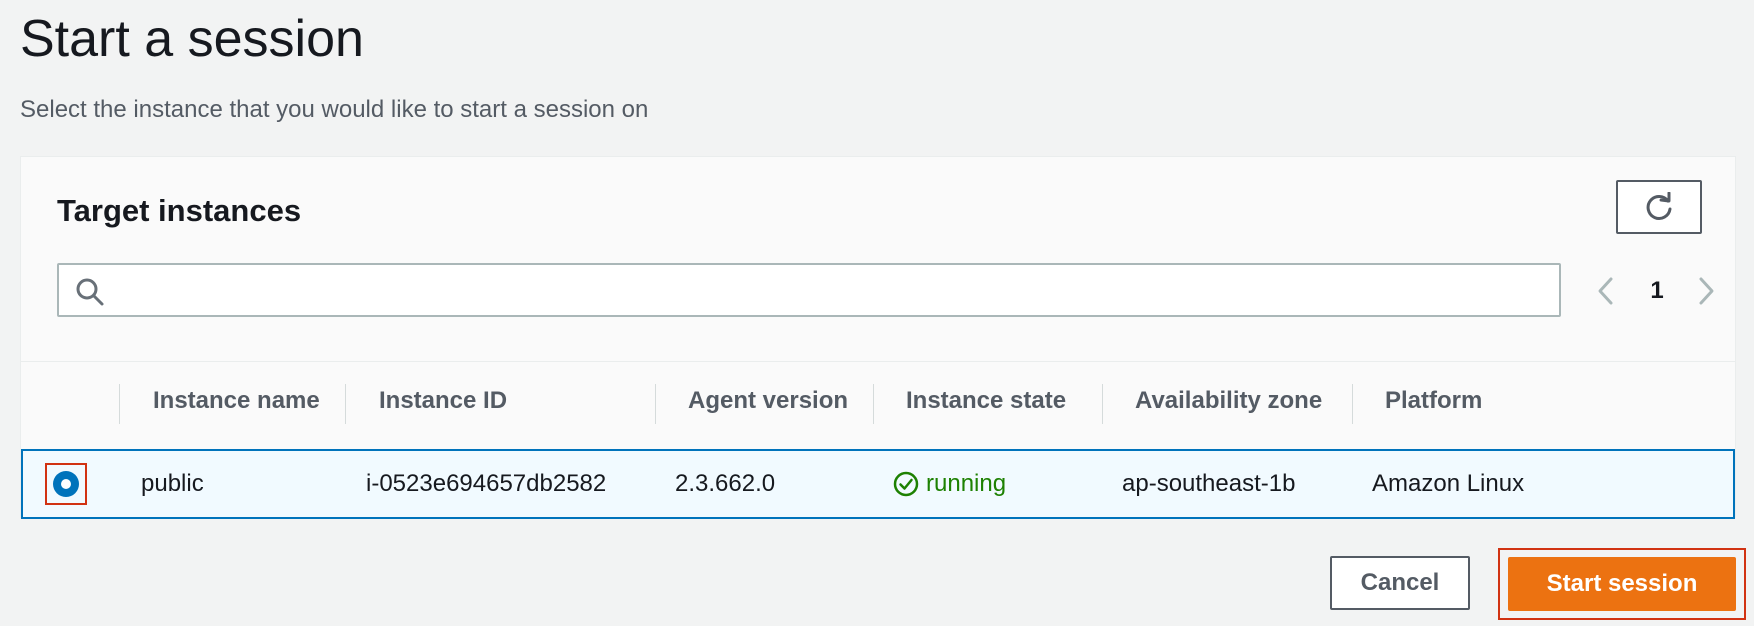 This screenshot has width=1754, height=626. I want to click on column-header-availability-zone: Availability zone, so click(1228, 401).